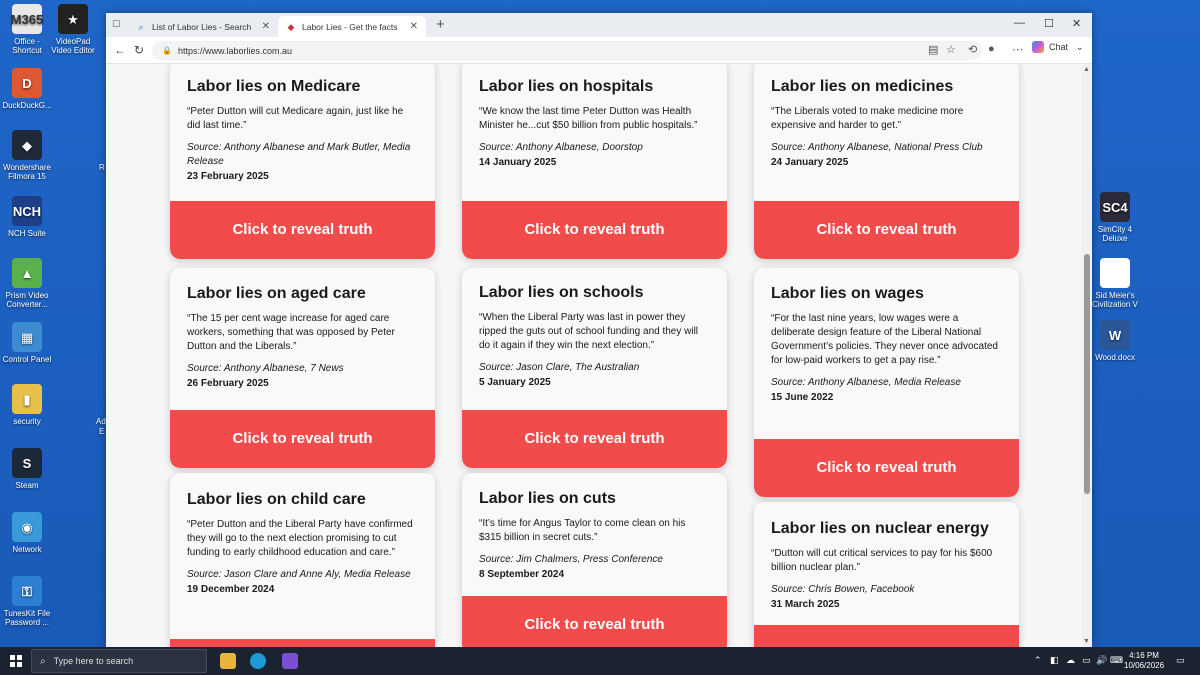  I want to click on refresh-icon: ↻, so click(139, 50).